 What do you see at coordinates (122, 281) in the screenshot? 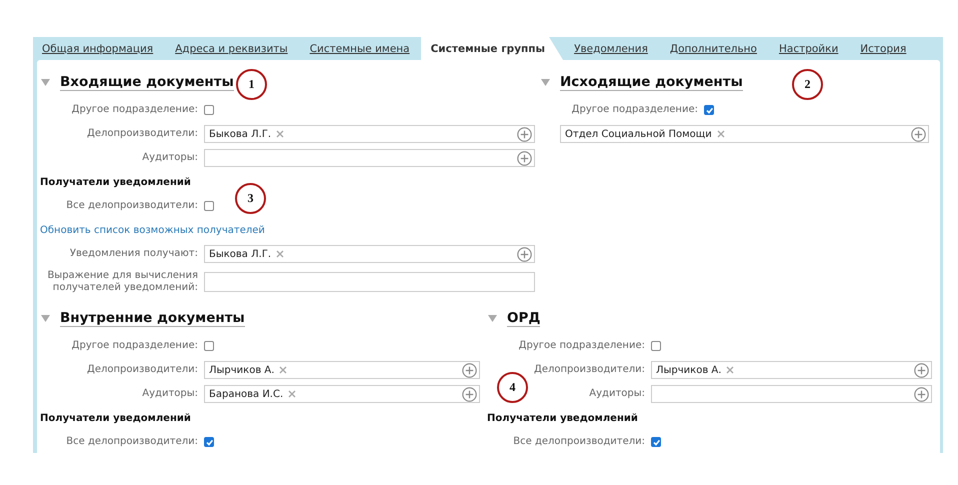
I see `field-label: Выражение для вычисления получателей уведомлений:` at bounding box center [122, 281].